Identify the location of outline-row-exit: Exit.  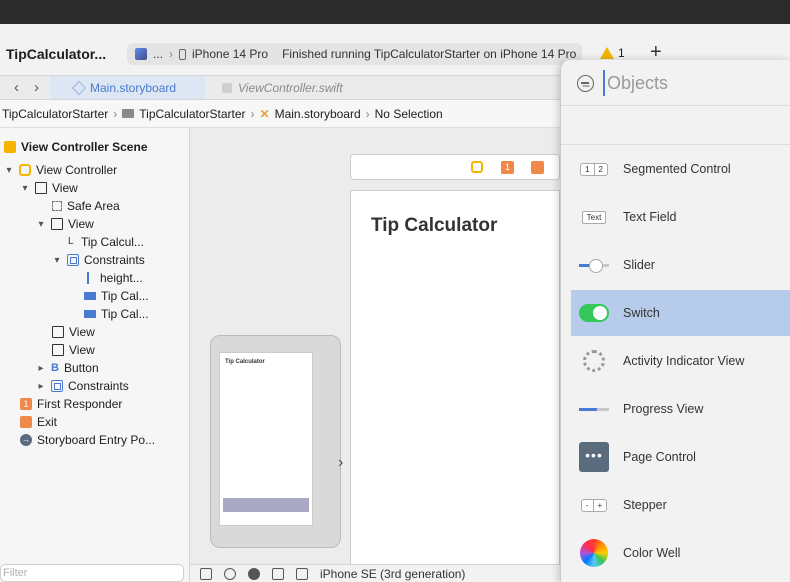
(38, 422).